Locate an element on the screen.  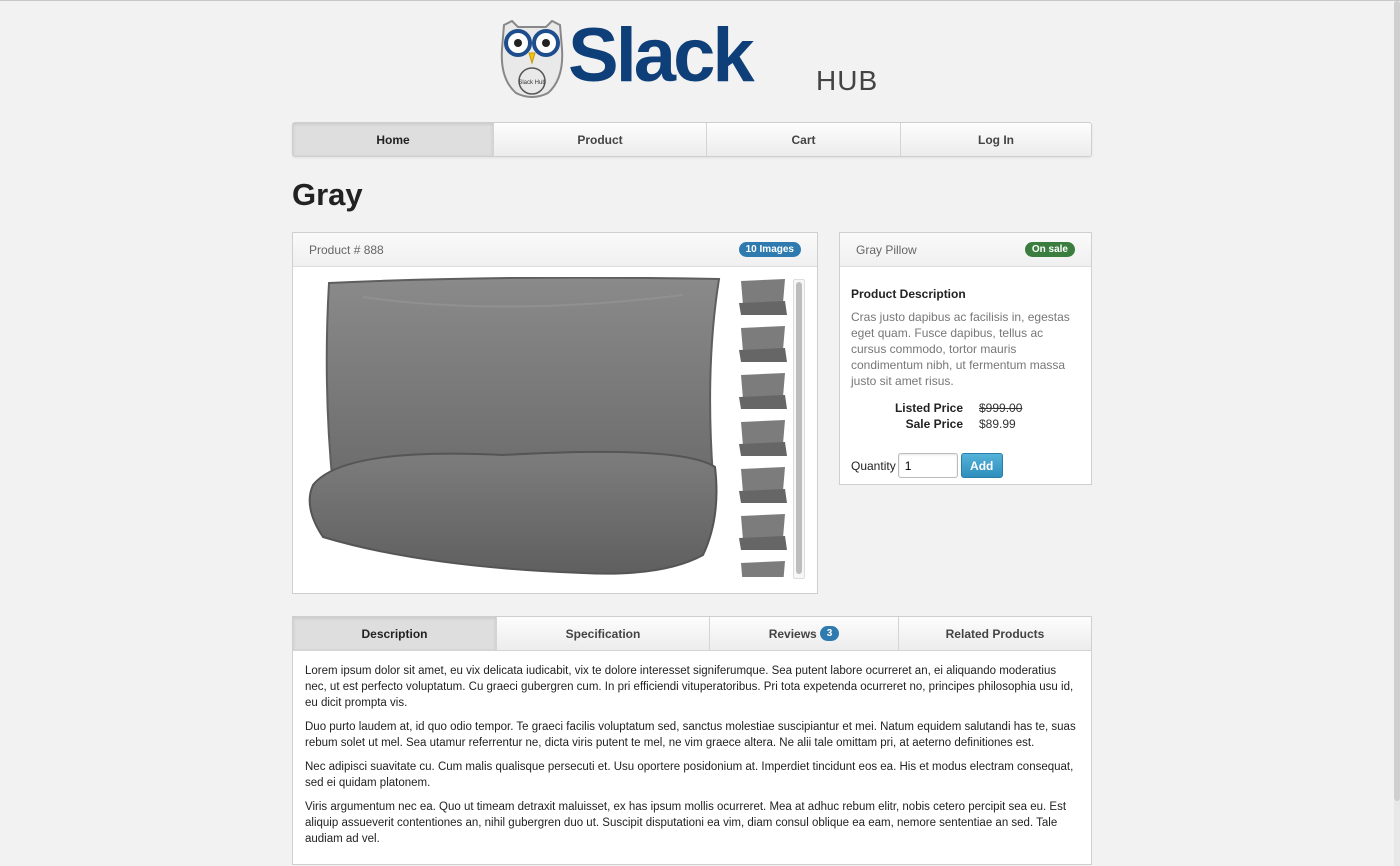
tab-reviews: Reviews 3 is located at coordinates (804, 633).